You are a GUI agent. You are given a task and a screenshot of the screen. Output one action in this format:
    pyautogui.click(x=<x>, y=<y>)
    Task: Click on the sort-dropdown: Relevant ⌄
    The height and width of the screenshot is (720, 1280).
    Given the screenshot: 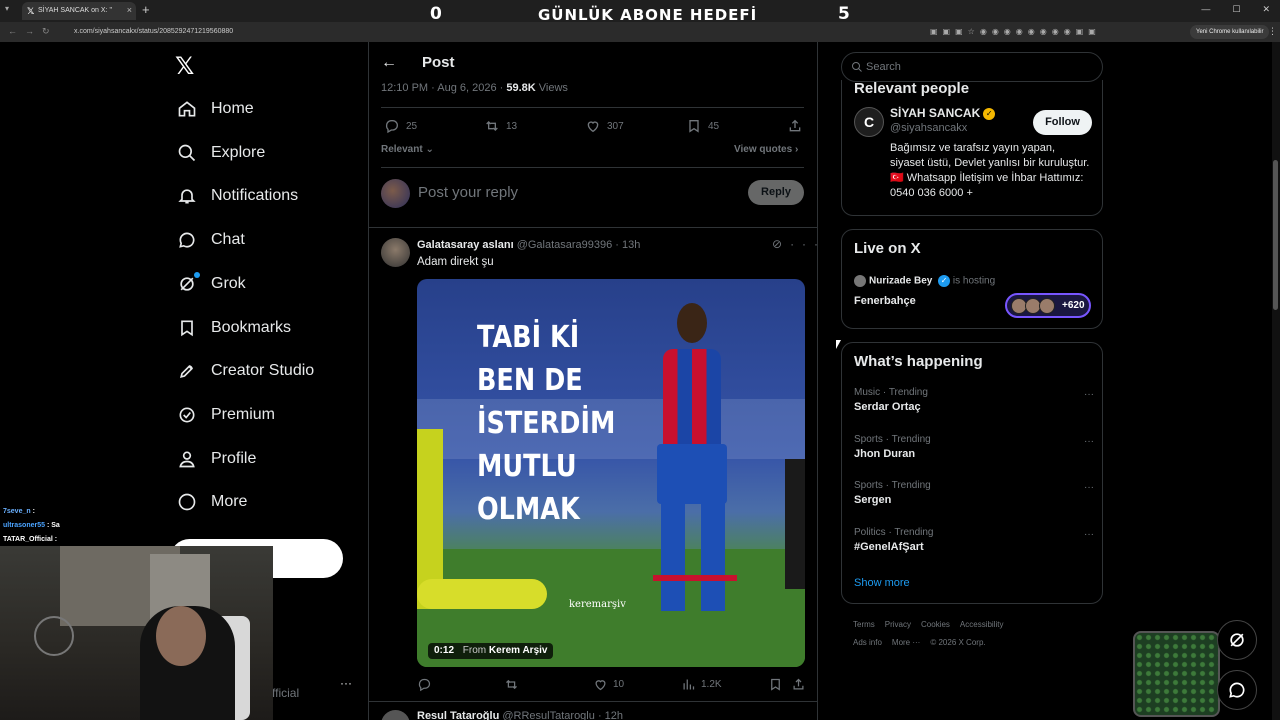 What is the action you would take?
    pyautogui.click(x=407, y=149)
    